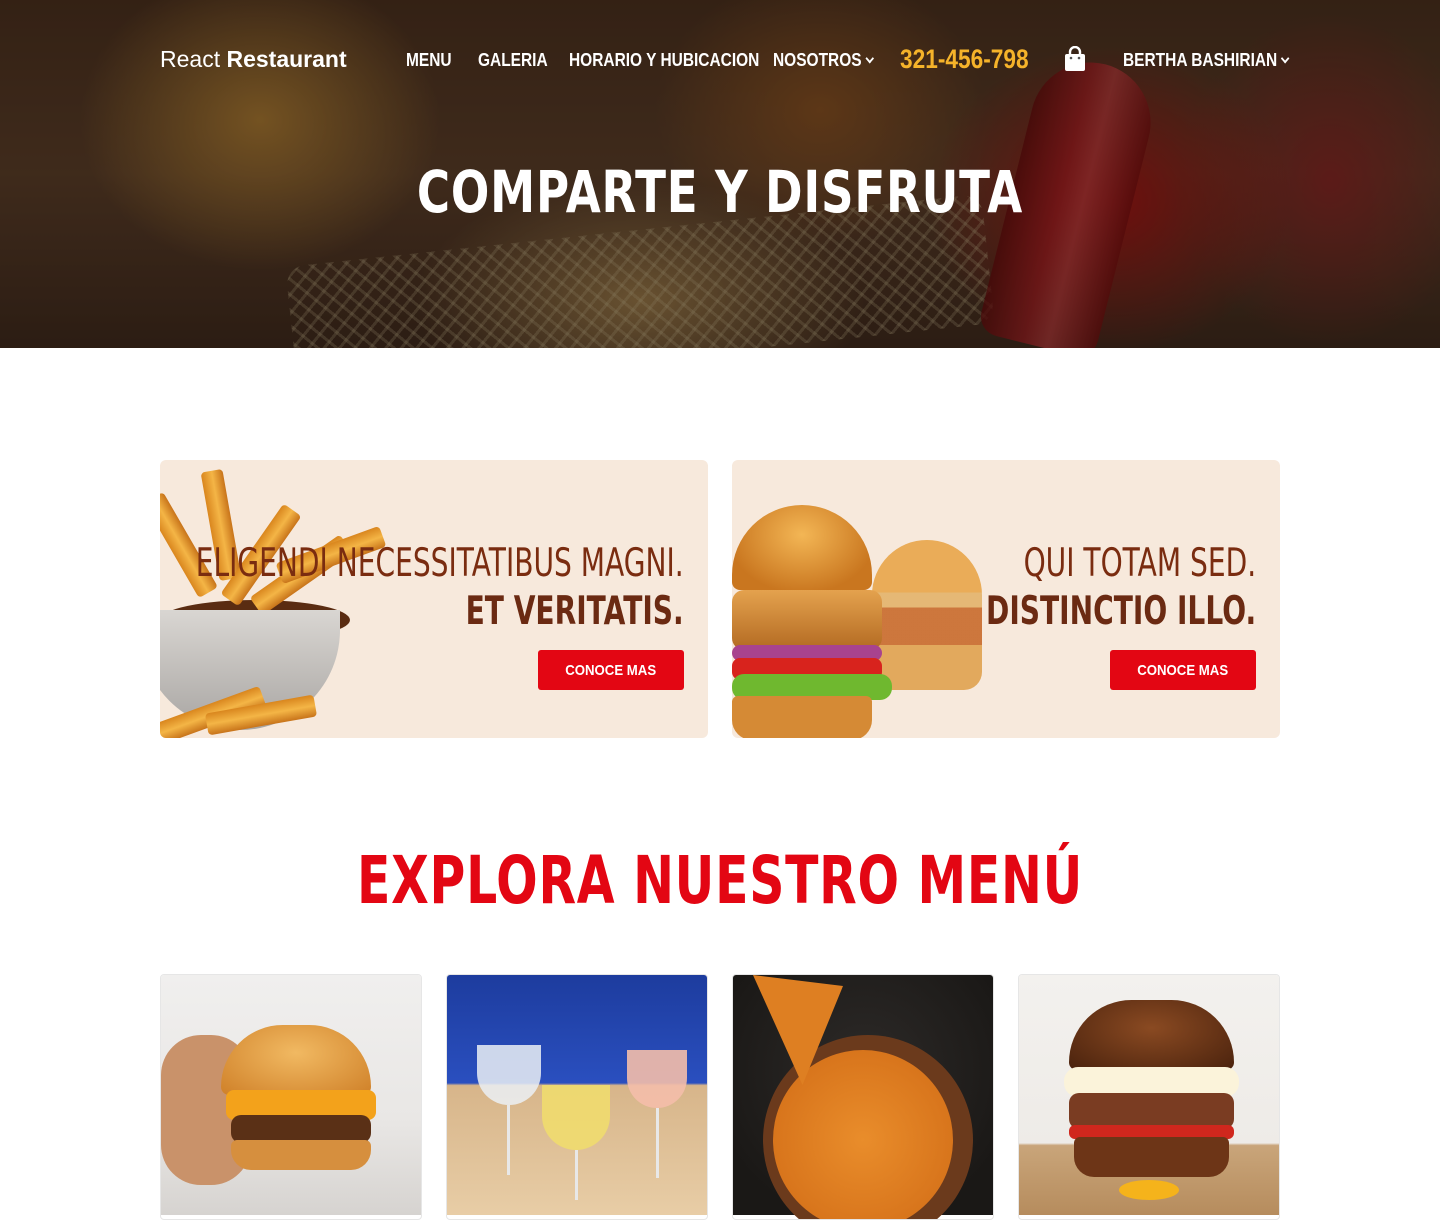 This screenshot has width=1440, height=1220. What do you see at coordinates (574, 611) in the screenshot?
I see `promo-headline-bold: ET VERITATIS.` at bounding box center [574, 611].